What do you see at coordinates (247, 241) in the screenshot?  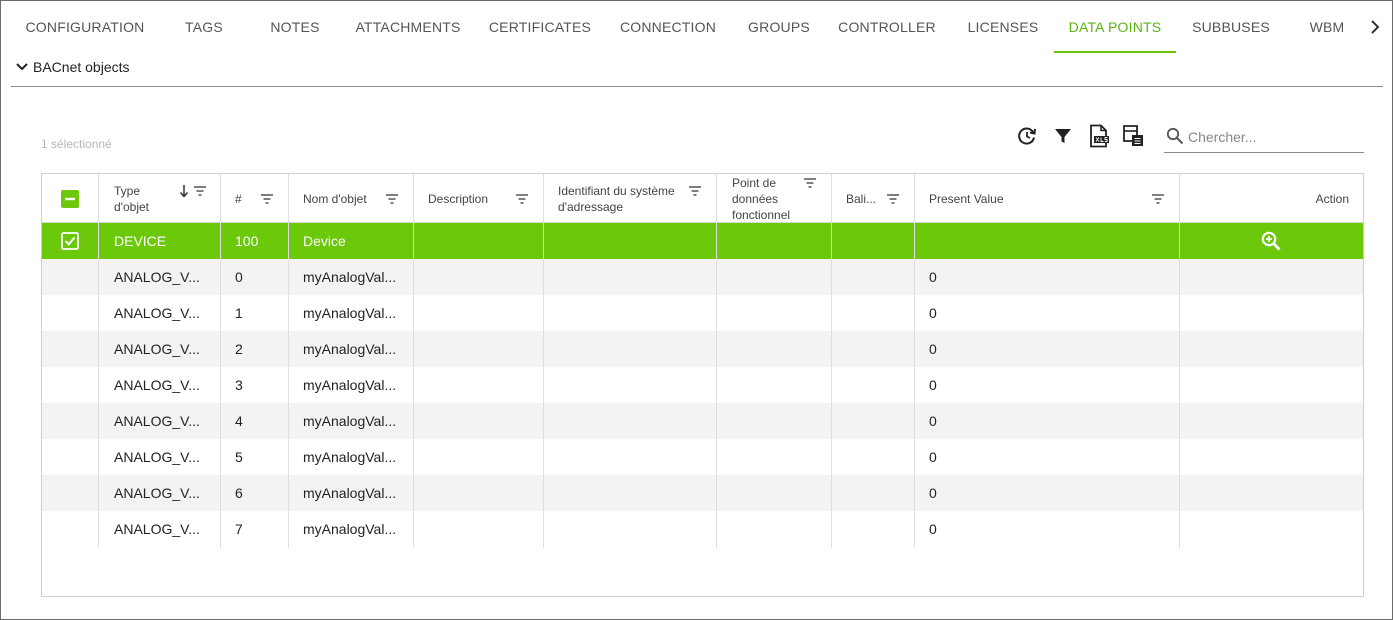 I see `cell-number: 100` at bounding box center [247, 241].